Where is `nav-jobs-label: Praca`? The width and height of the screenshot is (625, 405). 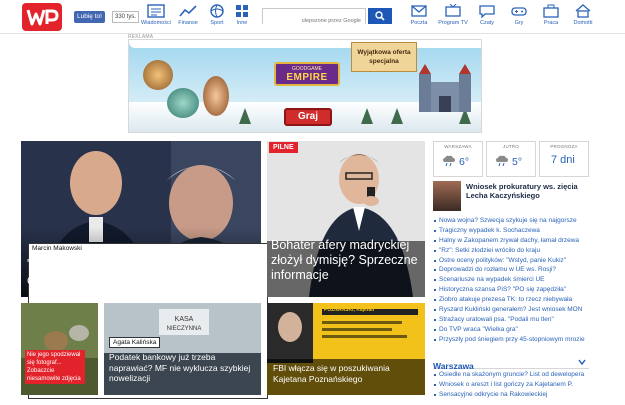
nav-jobs-label: Praca is located at coordinates (551, 23).